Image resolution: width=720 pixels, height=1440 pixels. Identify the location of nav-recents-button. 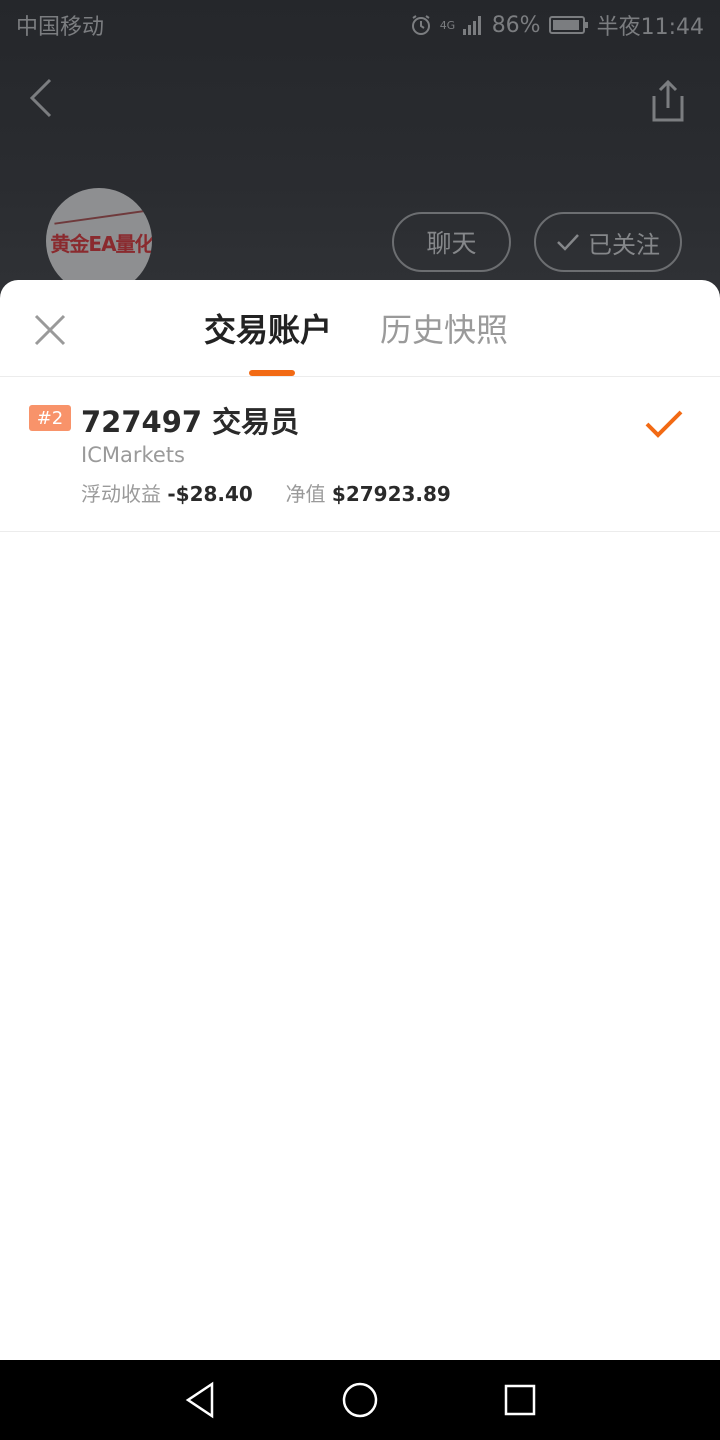
(520, 1400).